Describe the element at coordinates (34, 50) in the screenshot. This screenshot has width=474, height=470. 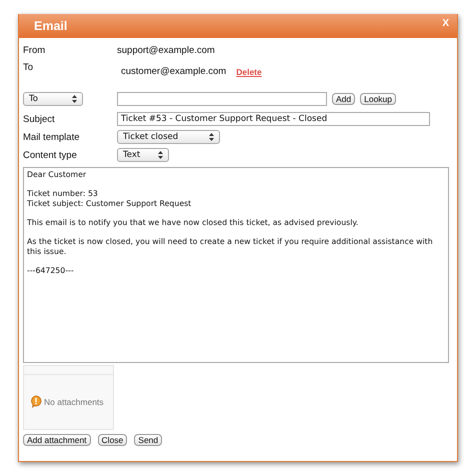
I see `field-label: From` at that location.